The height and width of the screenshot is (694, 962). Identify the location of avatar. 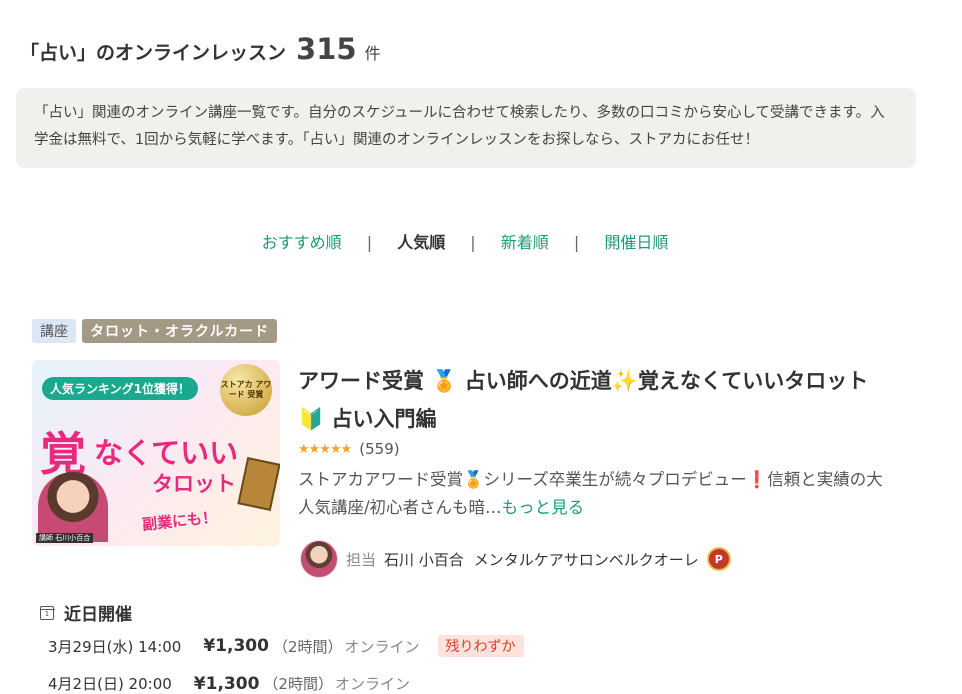
(319, 559).